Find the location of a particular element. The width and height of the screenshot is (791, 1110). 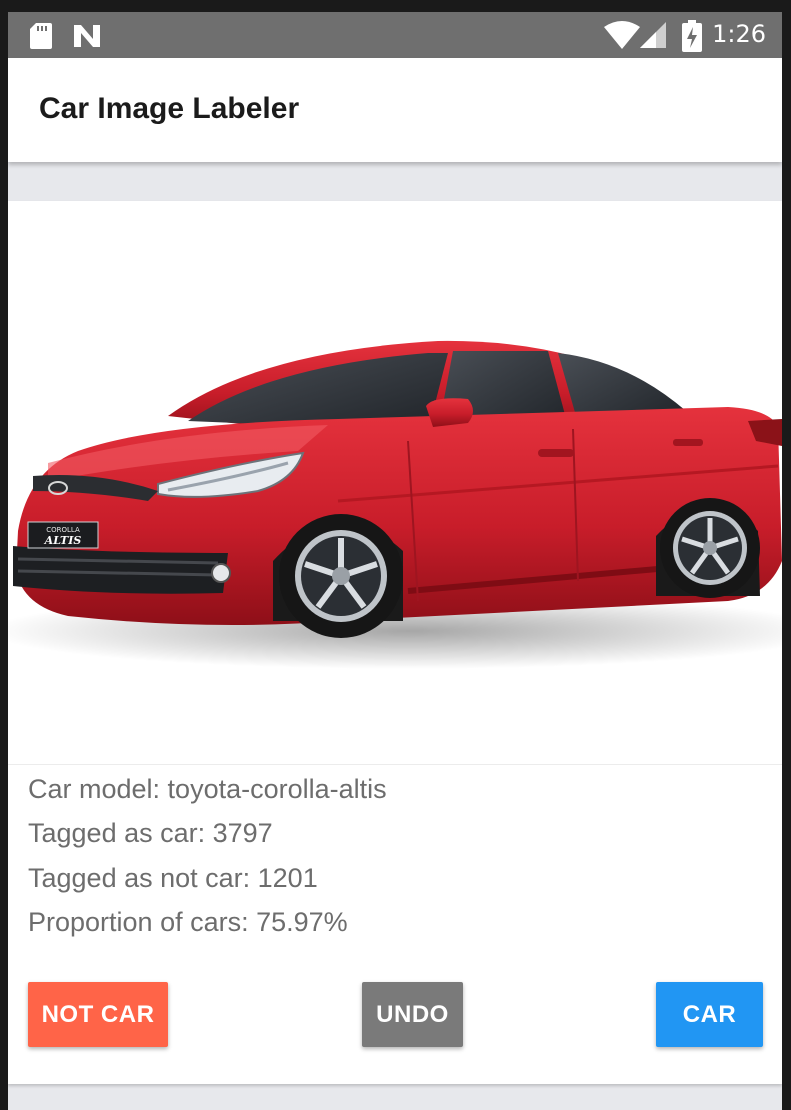

car-button: CAR is located at coordinates (709, 1014).